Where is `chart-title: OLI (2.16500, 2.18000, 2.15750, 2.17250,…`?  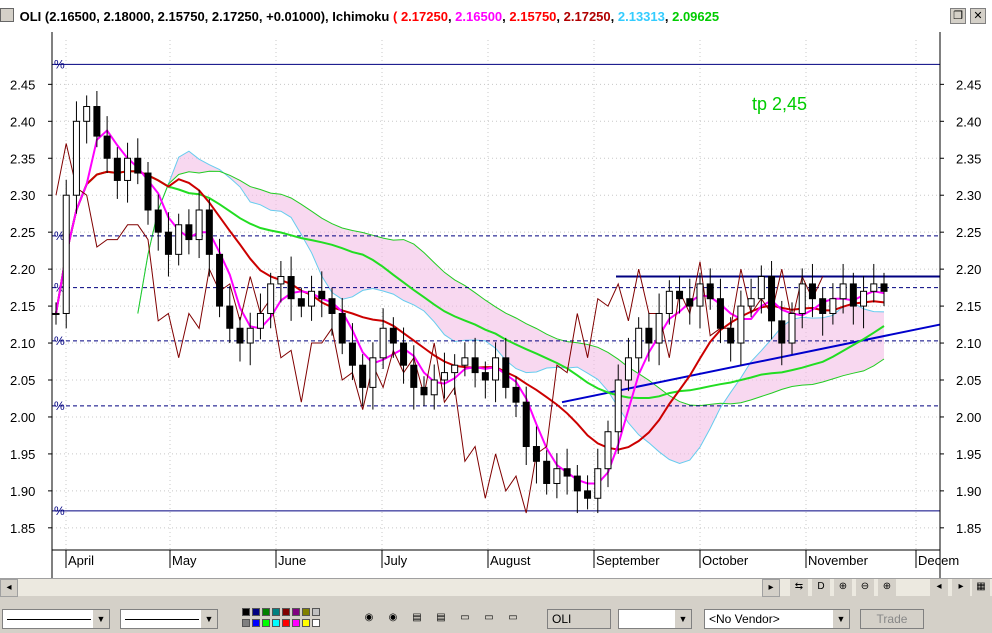
chart-title: OLI (2.16500, 2.18000, 2.15750, 2.17250,… is located at coordinates (359, 17).